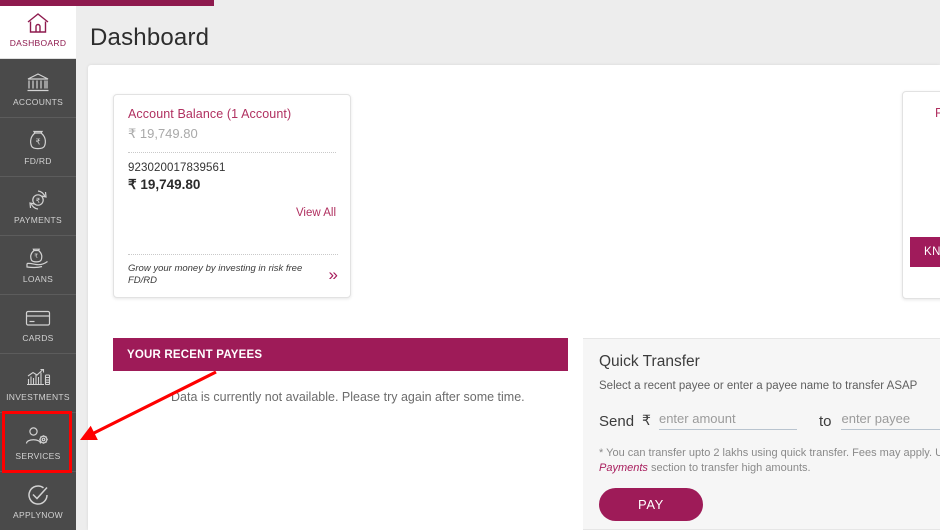 The height and width of the screenshot is (530, 940). What do you see at coordinates (177, 168) in the screenshot?
I see `account-number: 923020017839561` at bounding box center [177, 168].